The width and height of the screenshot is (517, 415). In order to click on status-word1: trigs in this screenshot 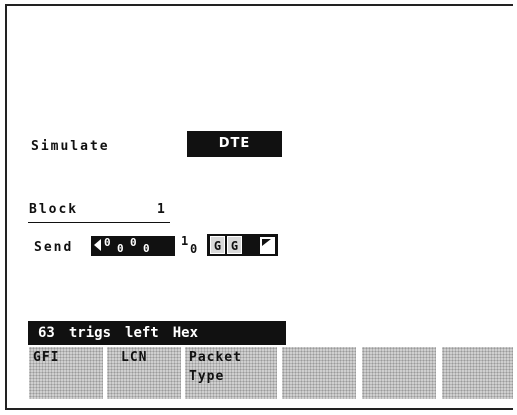, I will do `click(90, 333)`.